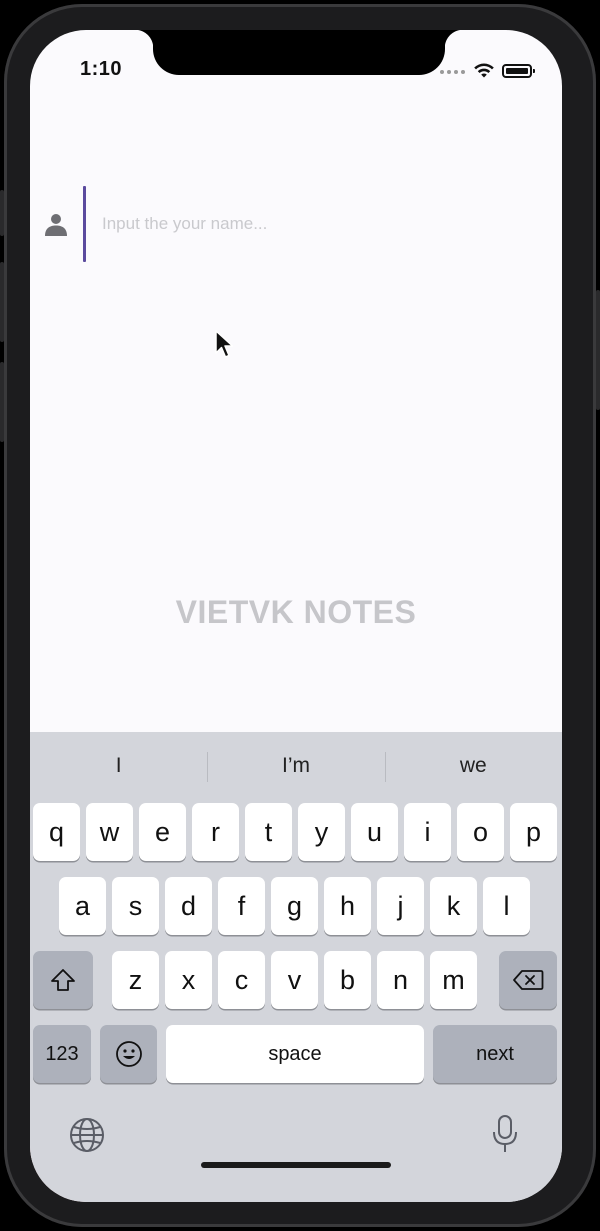  Describe the element at coordinates (321, 832) in the screenshot. I see `key-y: y` at that location.